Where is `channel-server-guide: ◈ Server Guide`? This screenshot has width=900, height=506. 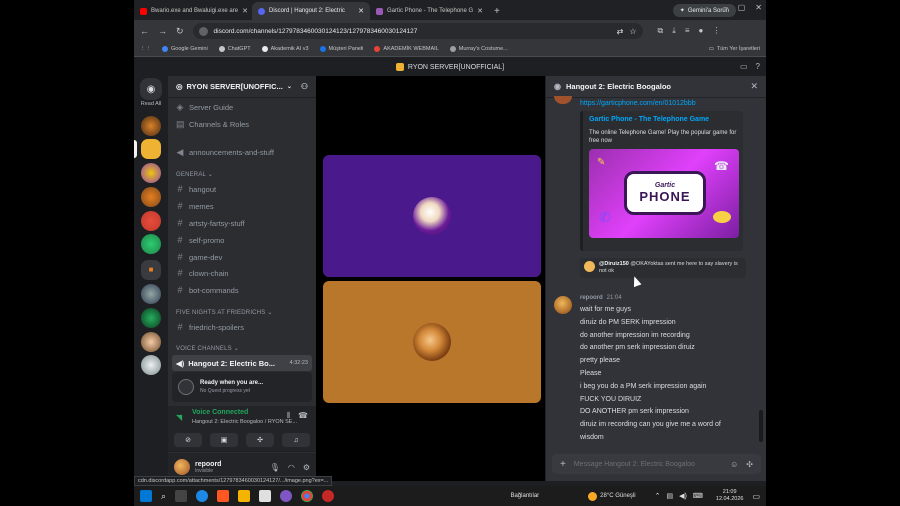 channel-server-guide: ◈ Server Guide is located at coordinates (205, 107).